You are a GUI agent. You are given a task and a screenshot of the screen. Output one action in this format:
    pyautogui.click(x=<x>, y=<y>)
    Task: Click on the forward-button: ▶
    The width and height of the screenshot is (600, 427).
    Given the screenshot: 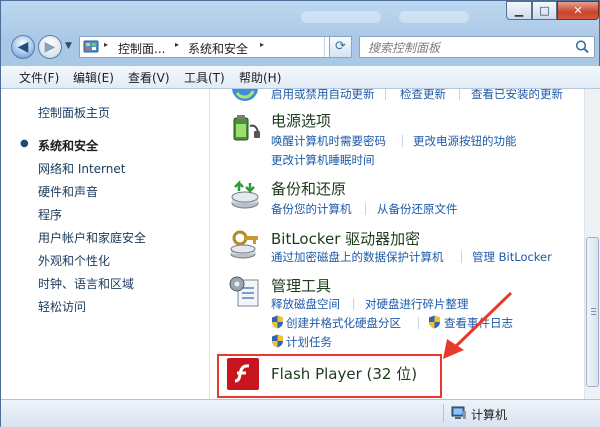 What is the action you would take?
    pyautogui.click(x=50, y=47)
    